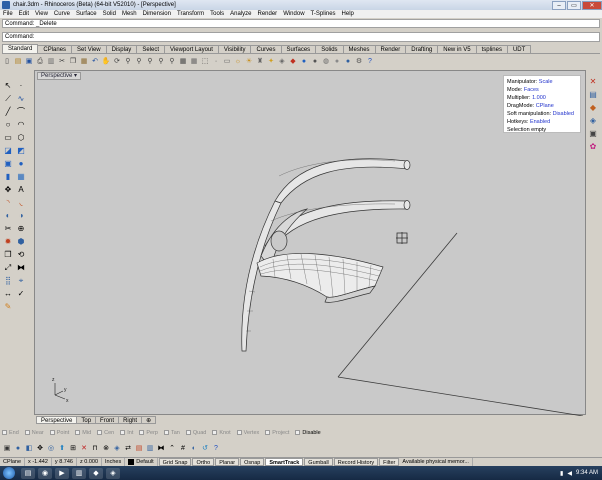  Describe the element at coordinates (117, 449) in the screenshot. I see `tspline-mode-icon: ◈` at that location.